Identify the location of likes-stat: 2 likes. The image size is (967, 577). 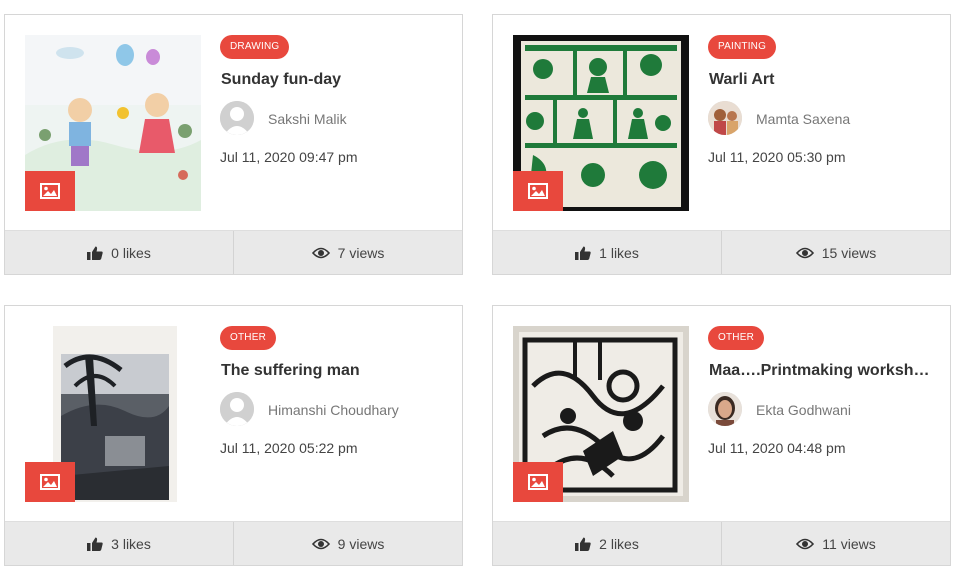
(607, 543).